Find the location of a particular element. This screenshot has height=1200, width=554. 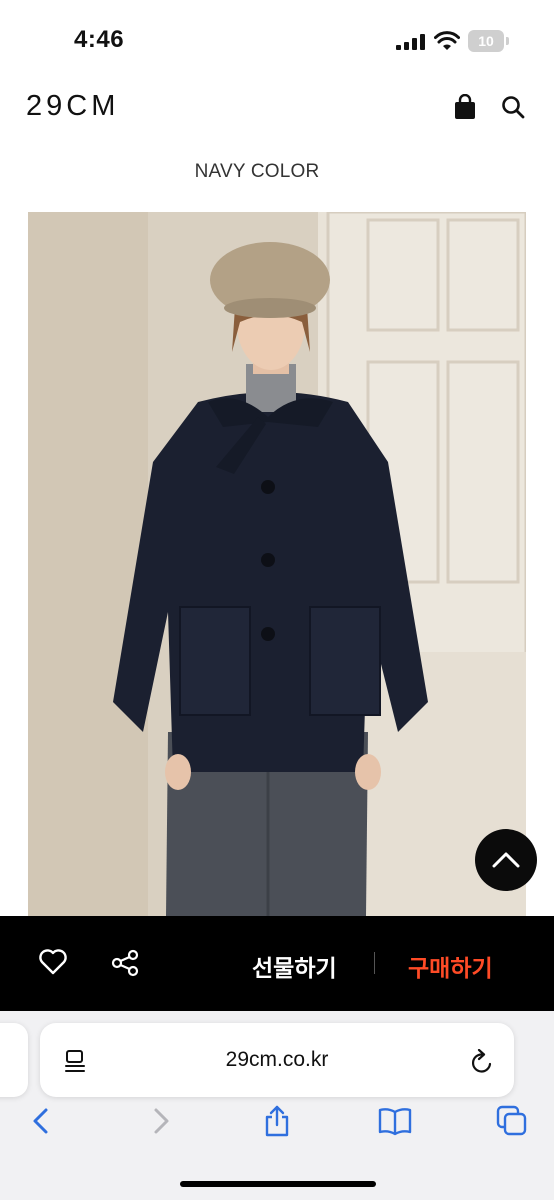

battery-indicator: 10 is located at coordinates (486, 41).